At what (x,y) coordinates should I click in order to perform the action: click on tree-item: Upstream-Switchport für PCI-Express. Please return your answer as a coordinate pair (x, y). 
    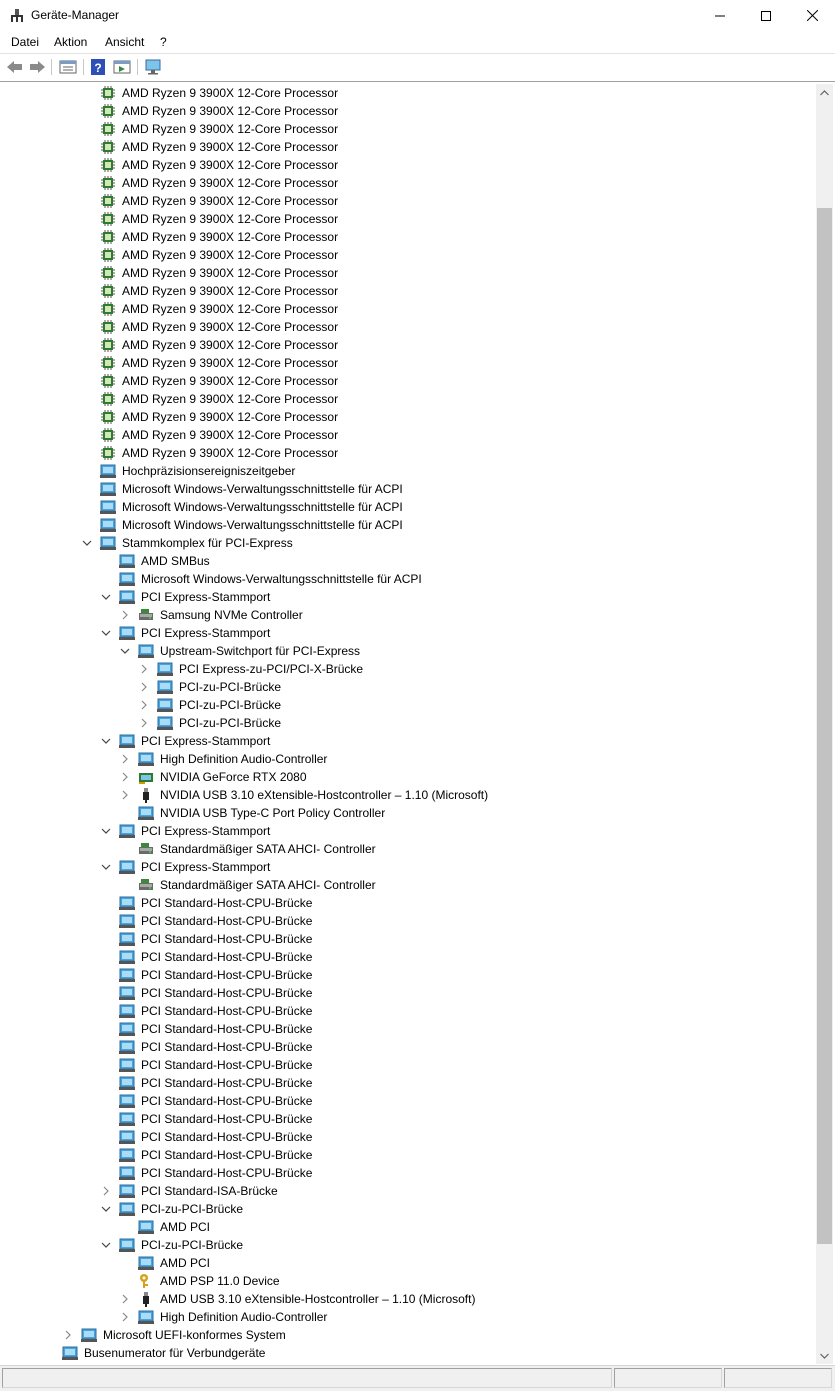
    Looking at the image, I should click on (409, 651).